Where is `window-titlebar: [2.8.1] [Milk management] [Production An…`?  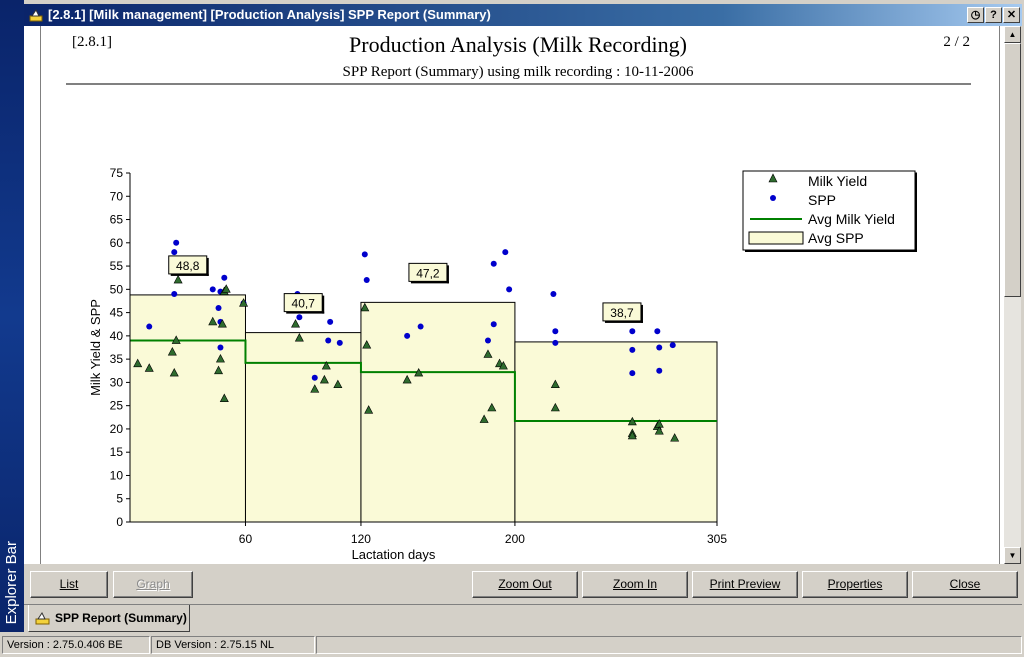 window-titlebar: [2.8.1] [Milk management] [Production An… is located at coordinates (523, 15).